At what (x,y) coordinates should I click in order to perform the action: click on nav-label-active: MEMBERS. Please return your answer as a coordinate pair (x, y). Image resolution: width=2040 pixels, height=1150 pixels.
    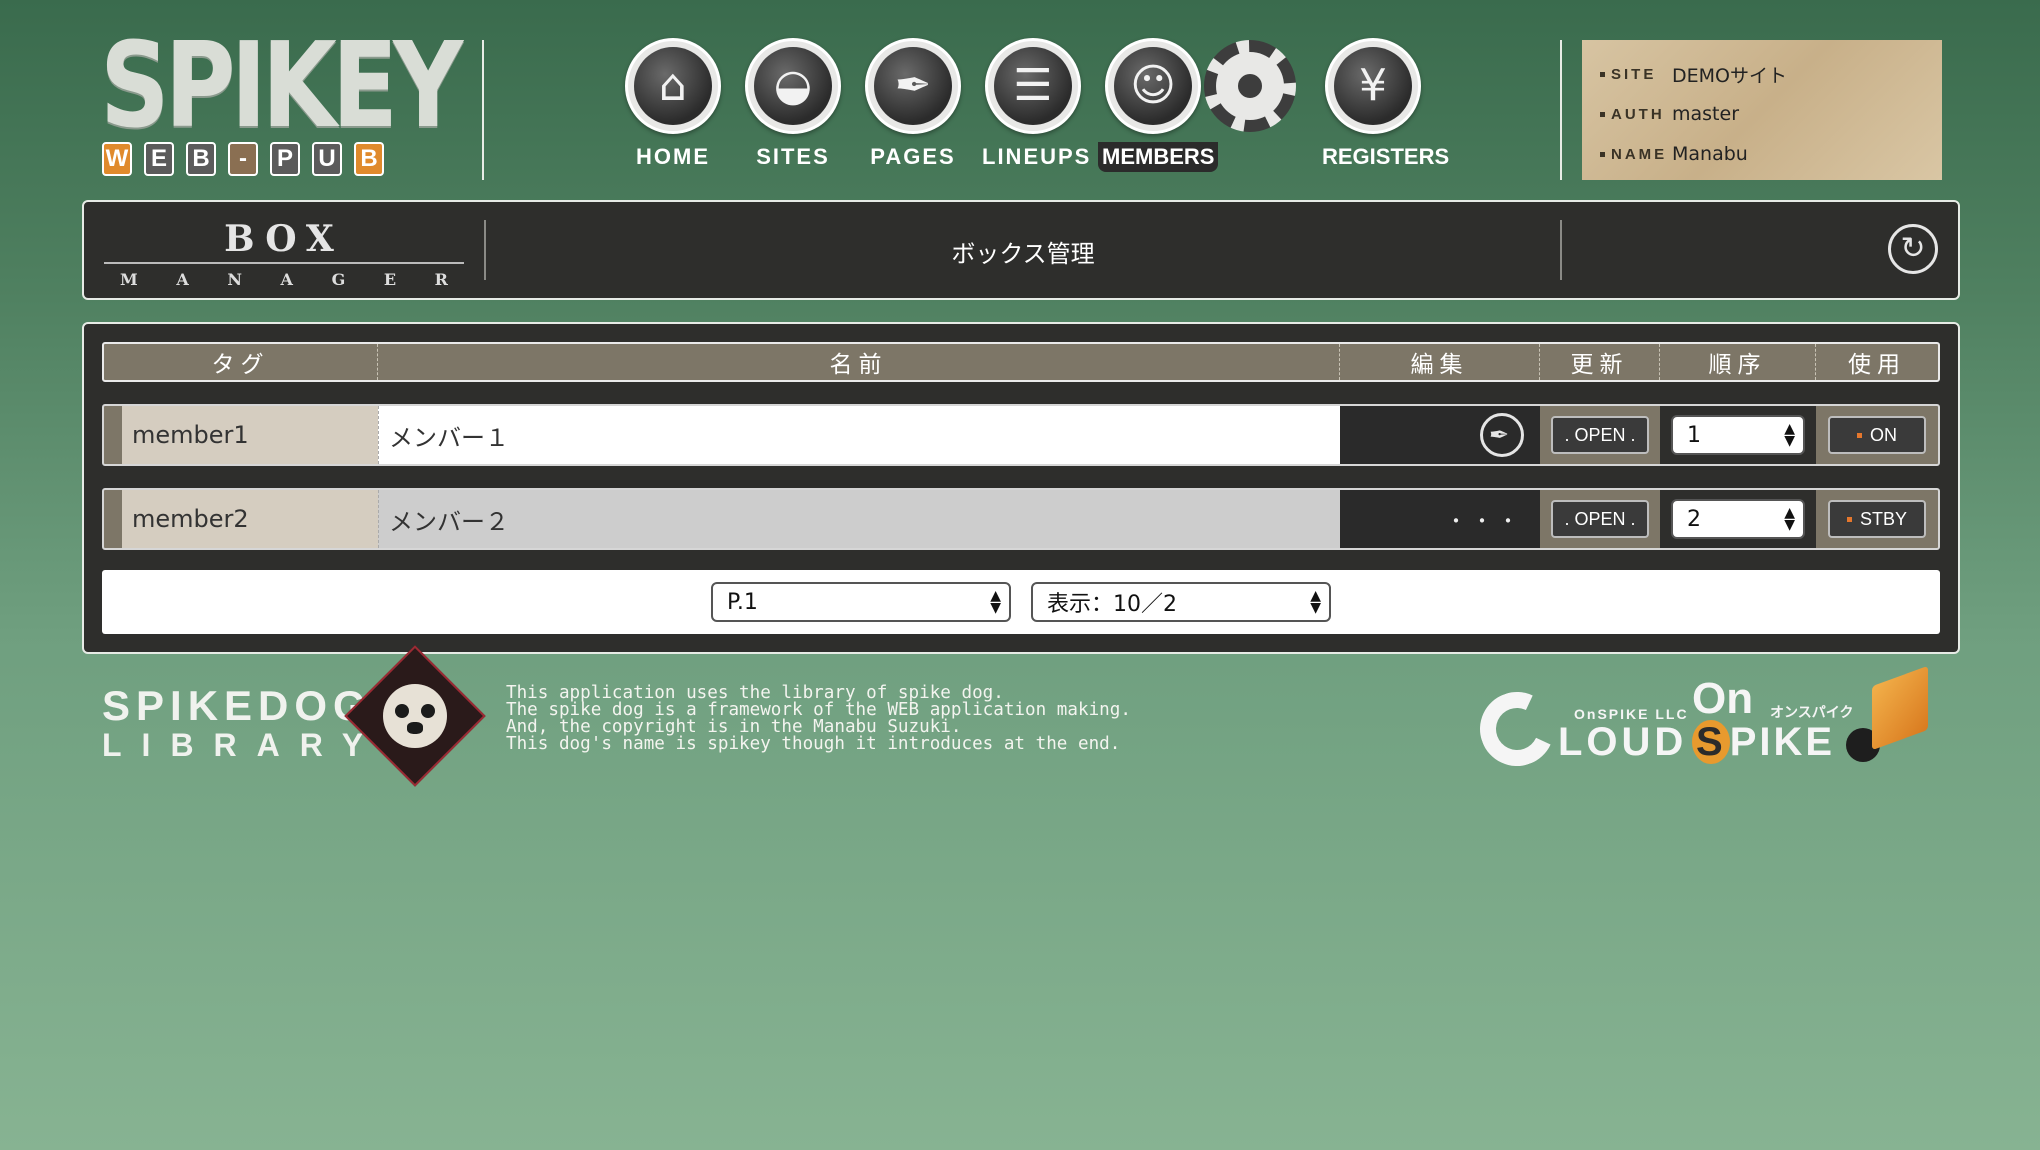
    Looking at the image, I should click on (1158, 157).